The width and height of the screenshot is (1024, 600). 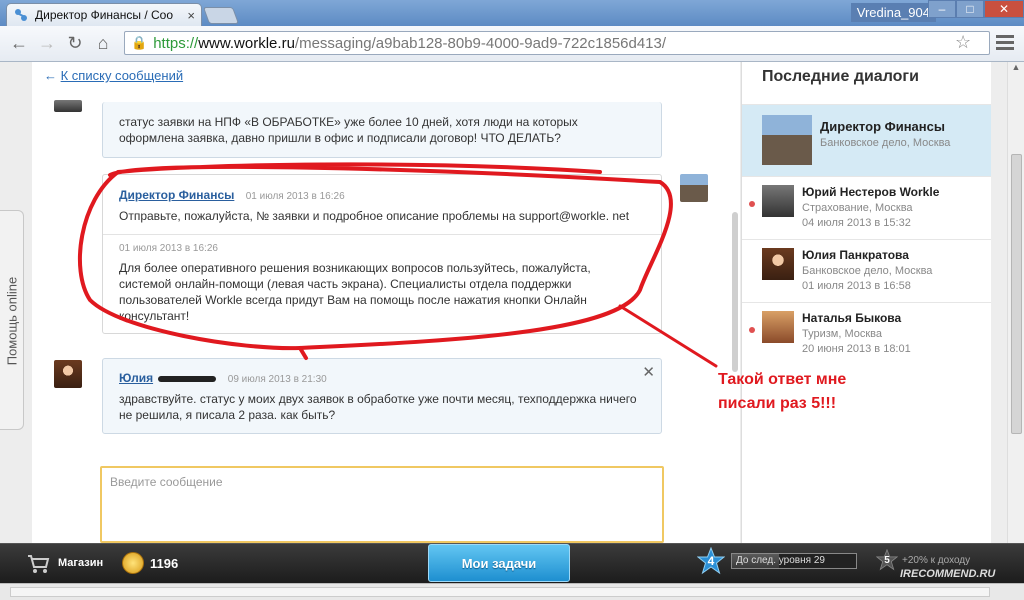 I want to click on coins-counter: 1196, so click(x=150, y=563).